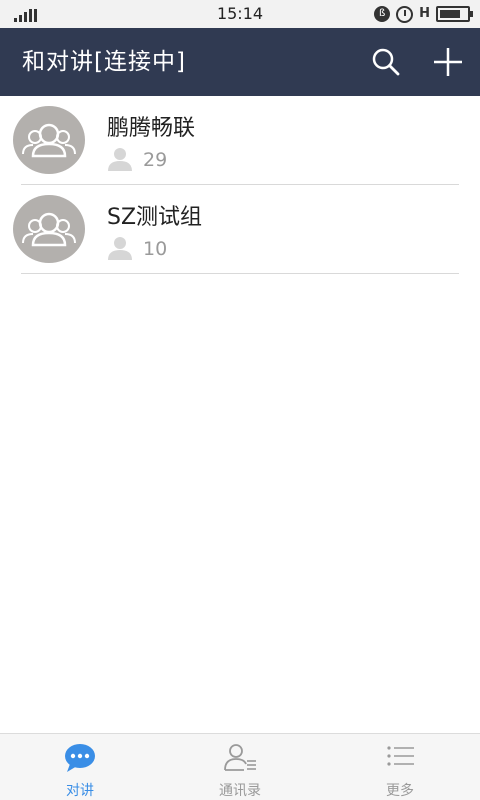 This screenshot has width=480, height=800. Describe the element at coordinates (155, 217) in the screenshot. I see `group-name: SZ测试组` at that location.